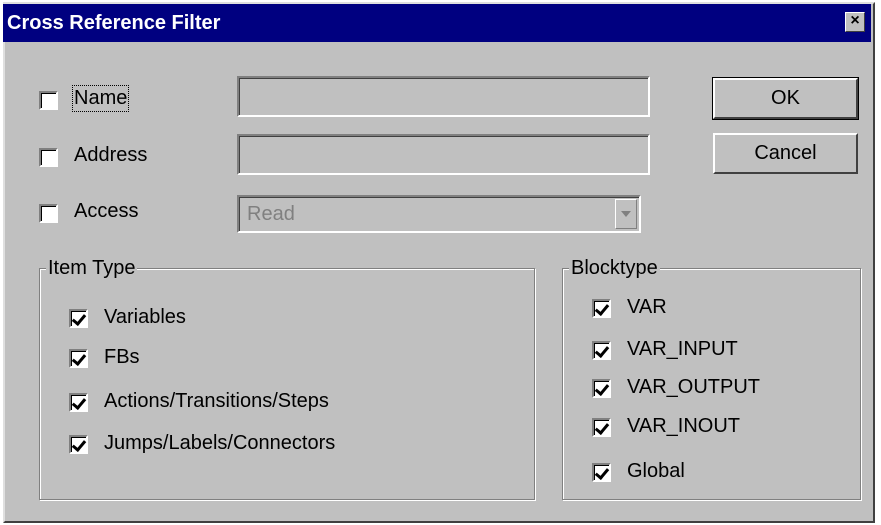  What do you see at coordinates (439, 214) in the screenshot?
I see `access-select: Read` at bounding box center [439, 214].